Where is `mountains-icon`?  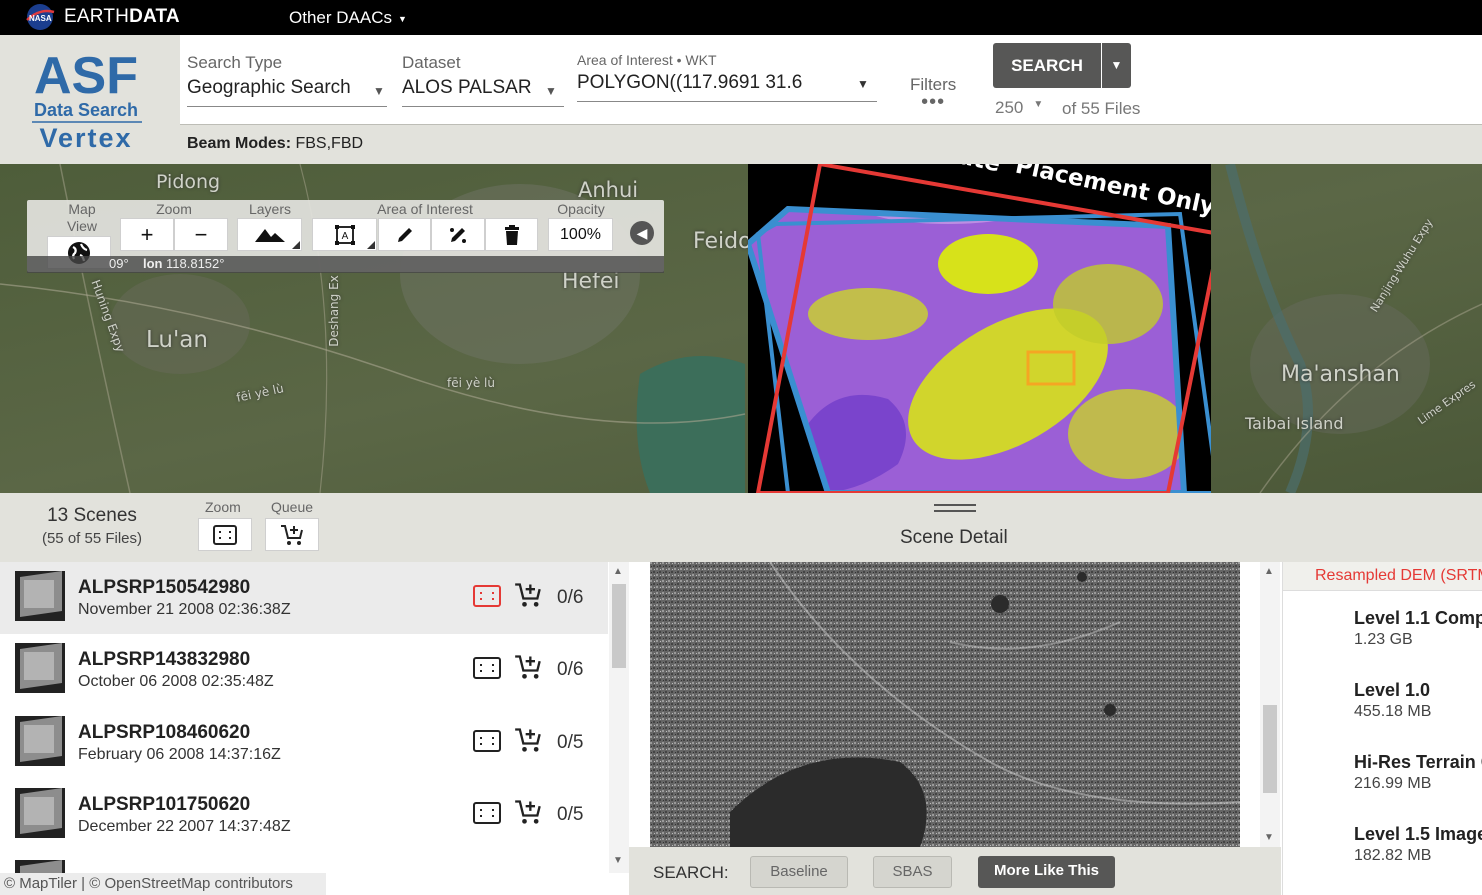
mountains-icon is located at coordinates (269, 235).